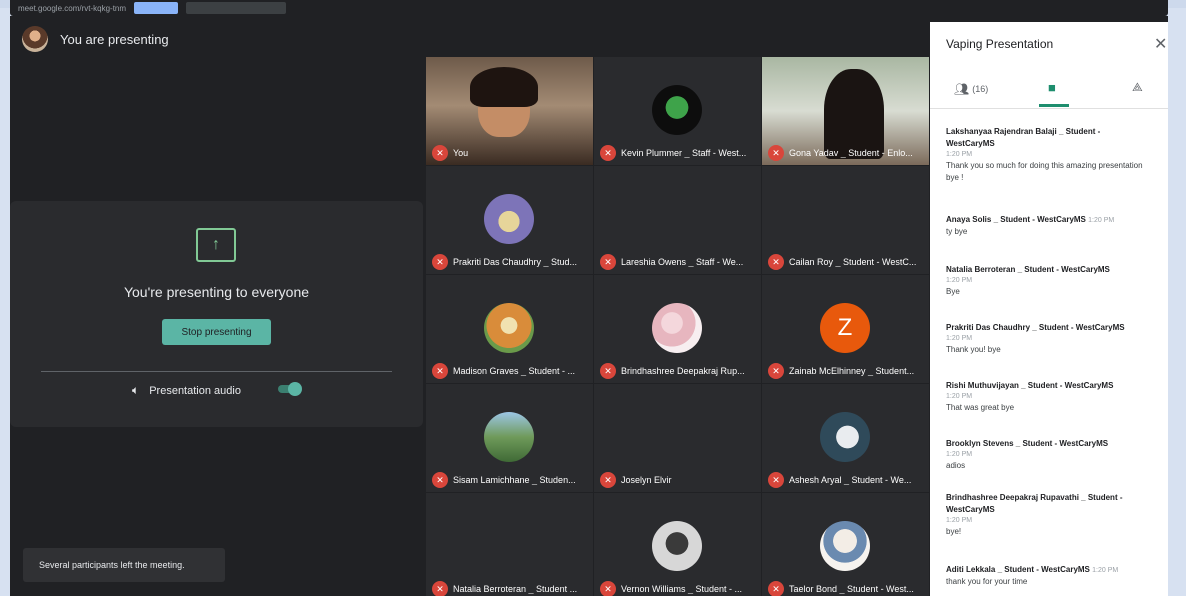 This screenshot has width=1186, height=596. I want to click on avatar, so click(35, 39).